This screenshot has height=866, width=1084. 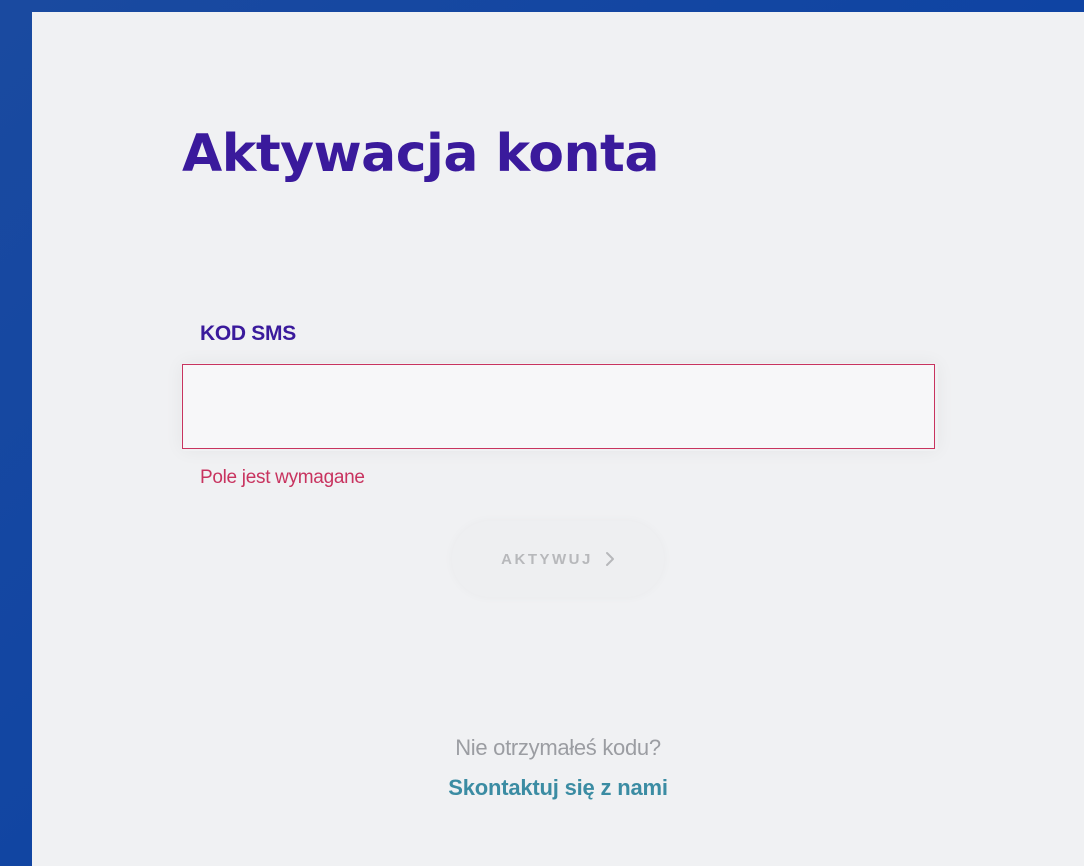 What do you see at coordinates (609, 559) in the screenshot?
I see `chevron-right-icon` at bounding box center [609, 559].